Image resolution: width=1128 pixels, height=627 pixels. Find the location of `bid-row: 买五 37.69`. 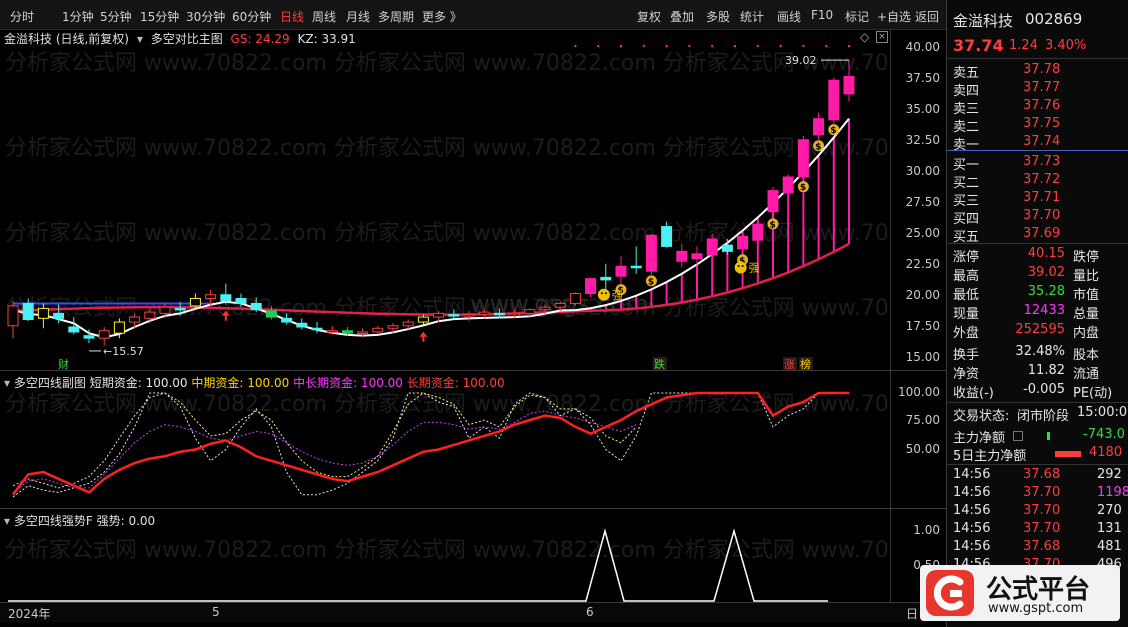

bid-row: 买五 37.69 is located at coordinates (1037, 235).